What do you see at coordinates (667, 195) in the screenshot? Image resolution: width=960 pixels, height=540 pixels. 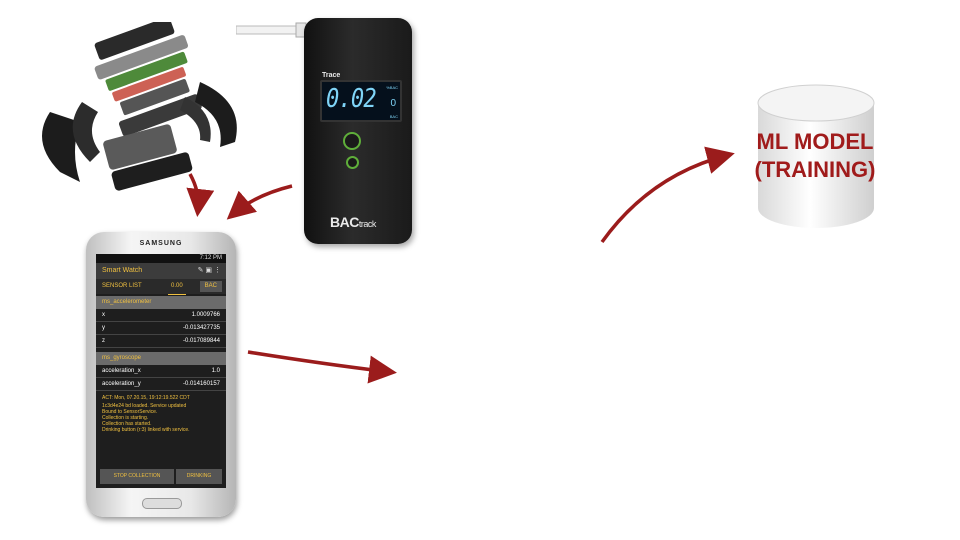 I see `arrow-data-to-model` at bounding box center [667, 195].